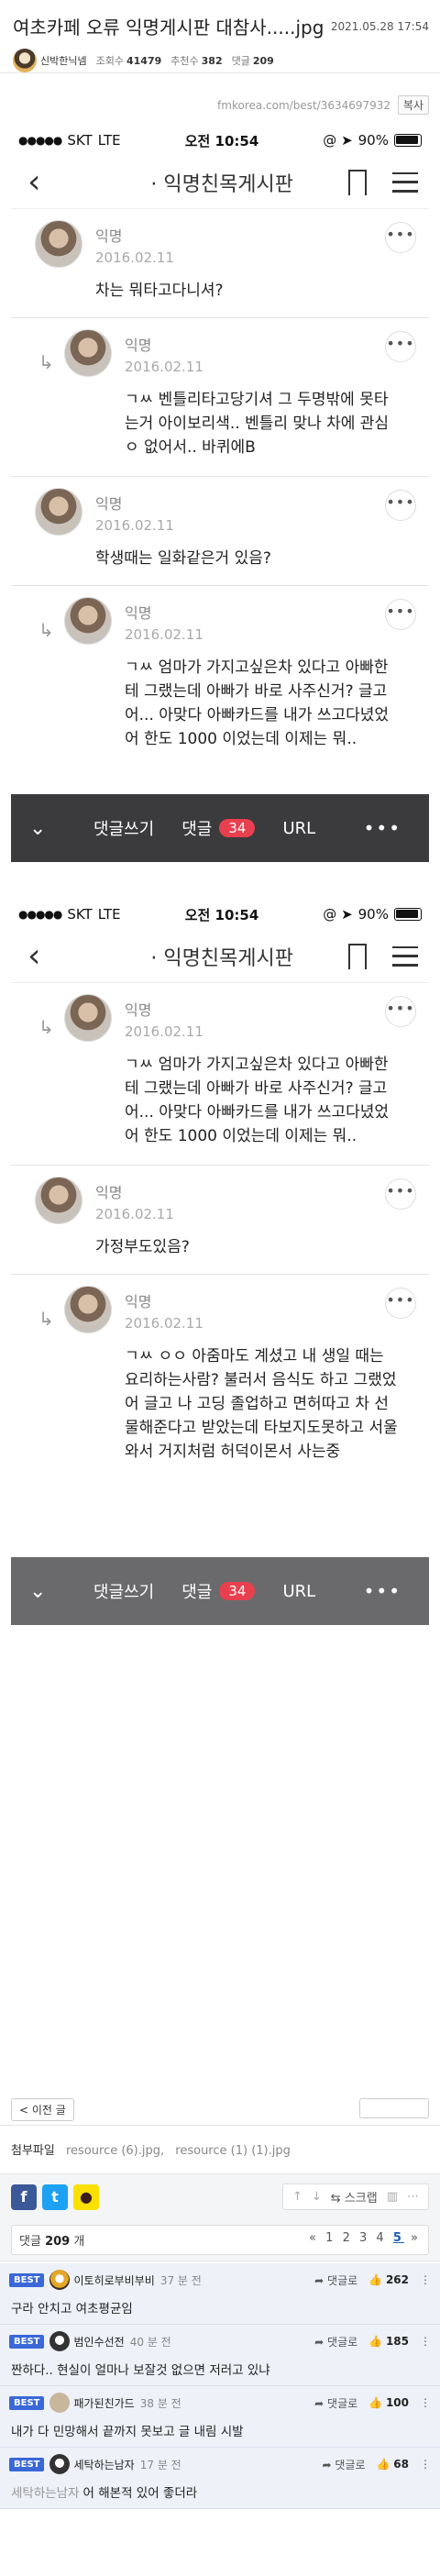 The width and height of the screenshot is (440, 2576). I want to click on comment-count-summary: 댓글 209 개, so click(51, 2240).